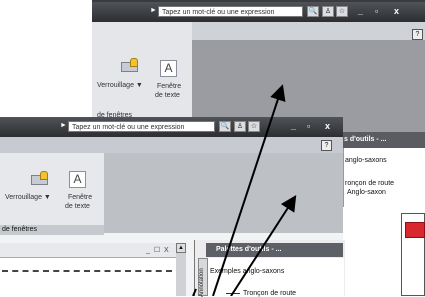  Describe the element at coordinates (249, 190) in the screenshot. I see `arrow-to-back-window` at that location.